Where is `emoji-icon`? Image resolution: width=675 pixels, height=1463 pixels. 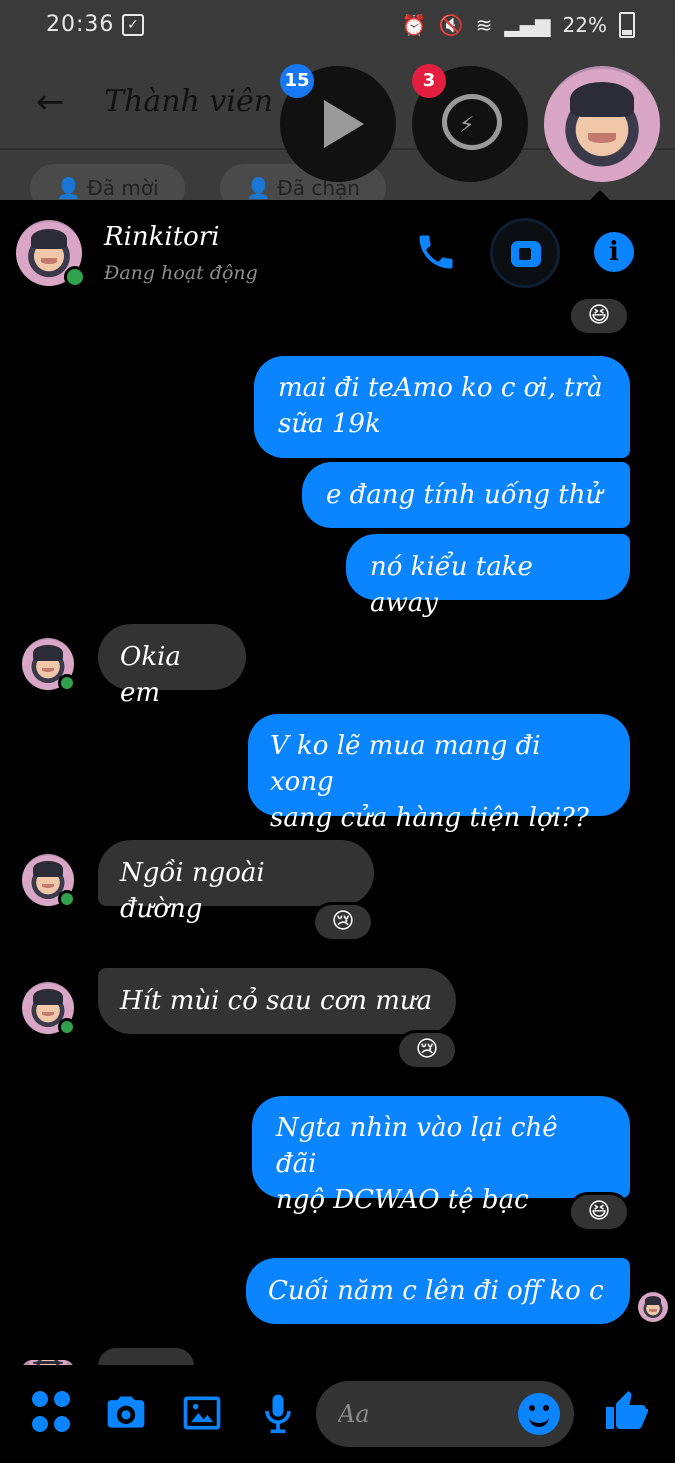 emoji-icon is located at coordinates (539, 1414).